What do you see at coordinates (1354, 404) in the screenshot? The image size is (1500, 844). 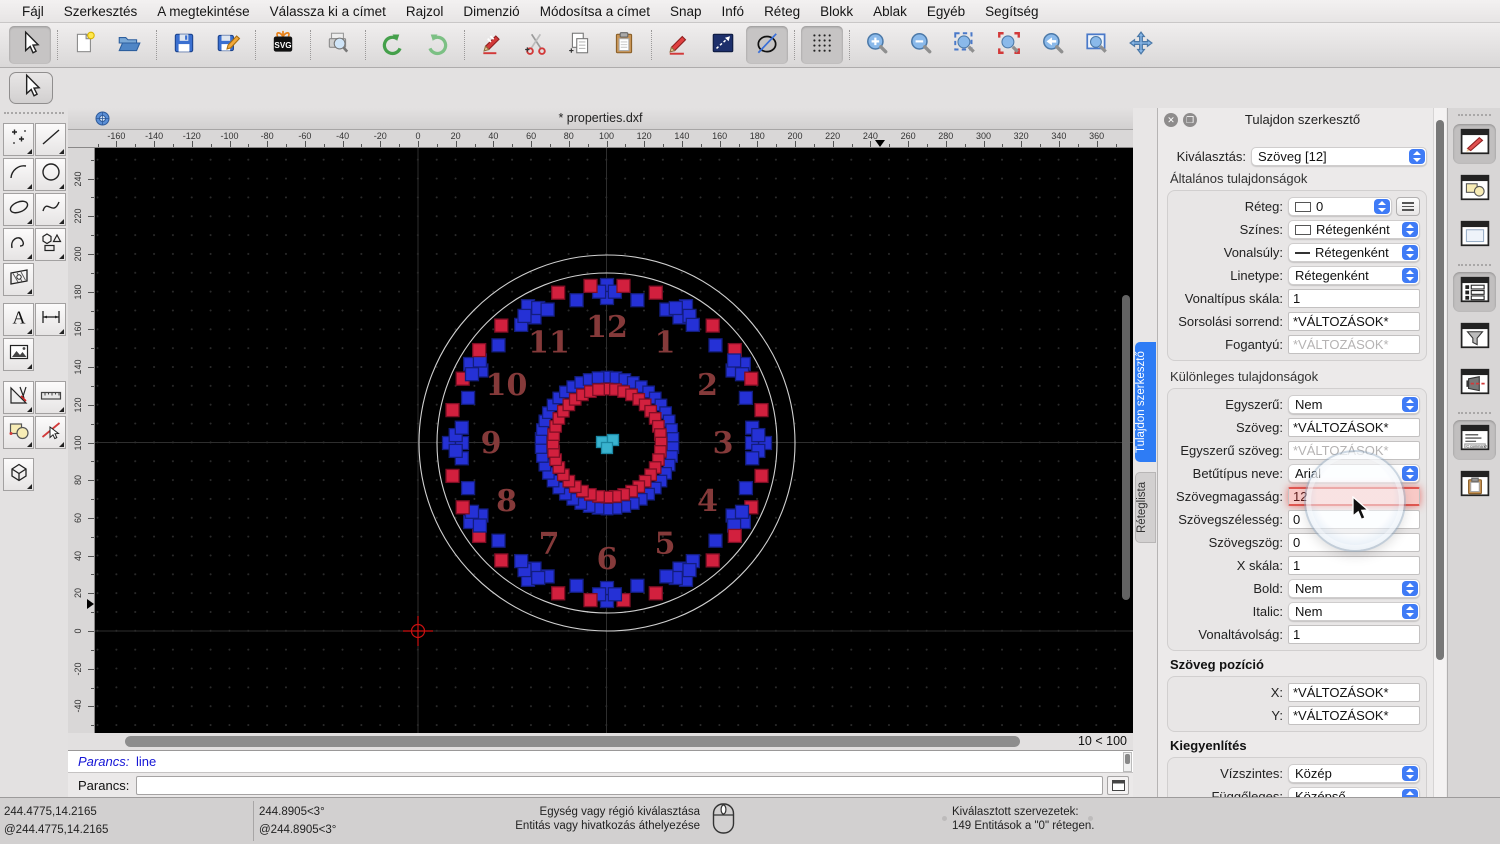 I see `property-dropdown-egyszerű: Nem` at bounding box center [1354, 404].